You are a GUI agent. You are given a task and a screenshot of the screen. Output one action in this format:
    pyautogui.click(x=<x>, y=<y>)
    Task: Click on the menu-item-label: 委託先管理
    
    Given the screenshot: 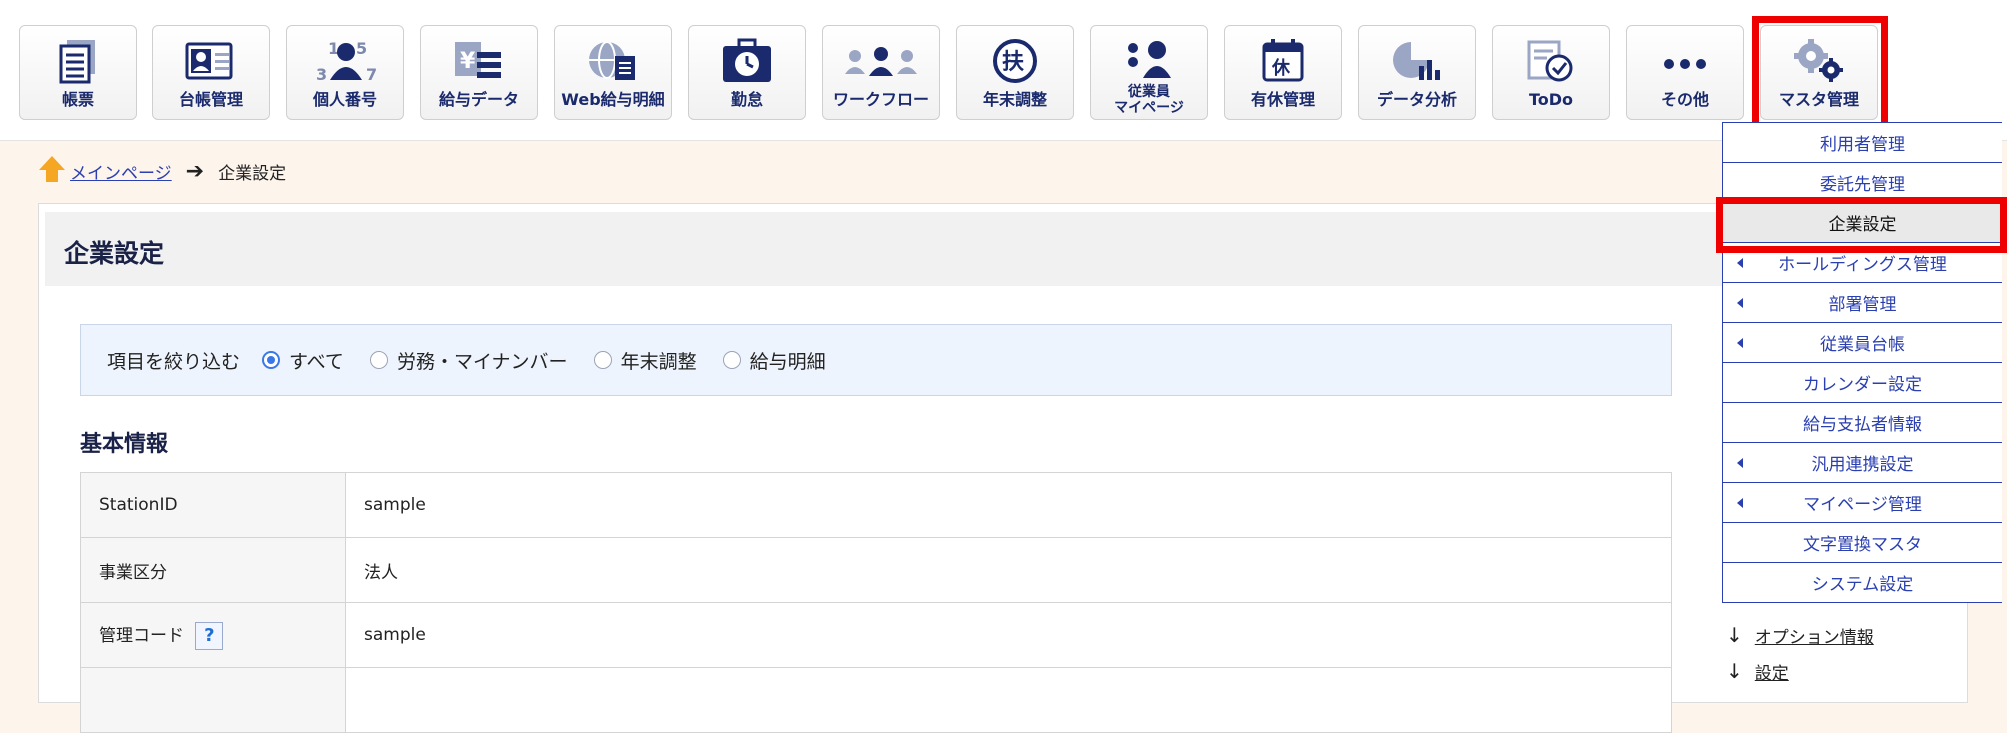 What is the action you would take?
    pyautogui.click(x=1862, y=185)
    